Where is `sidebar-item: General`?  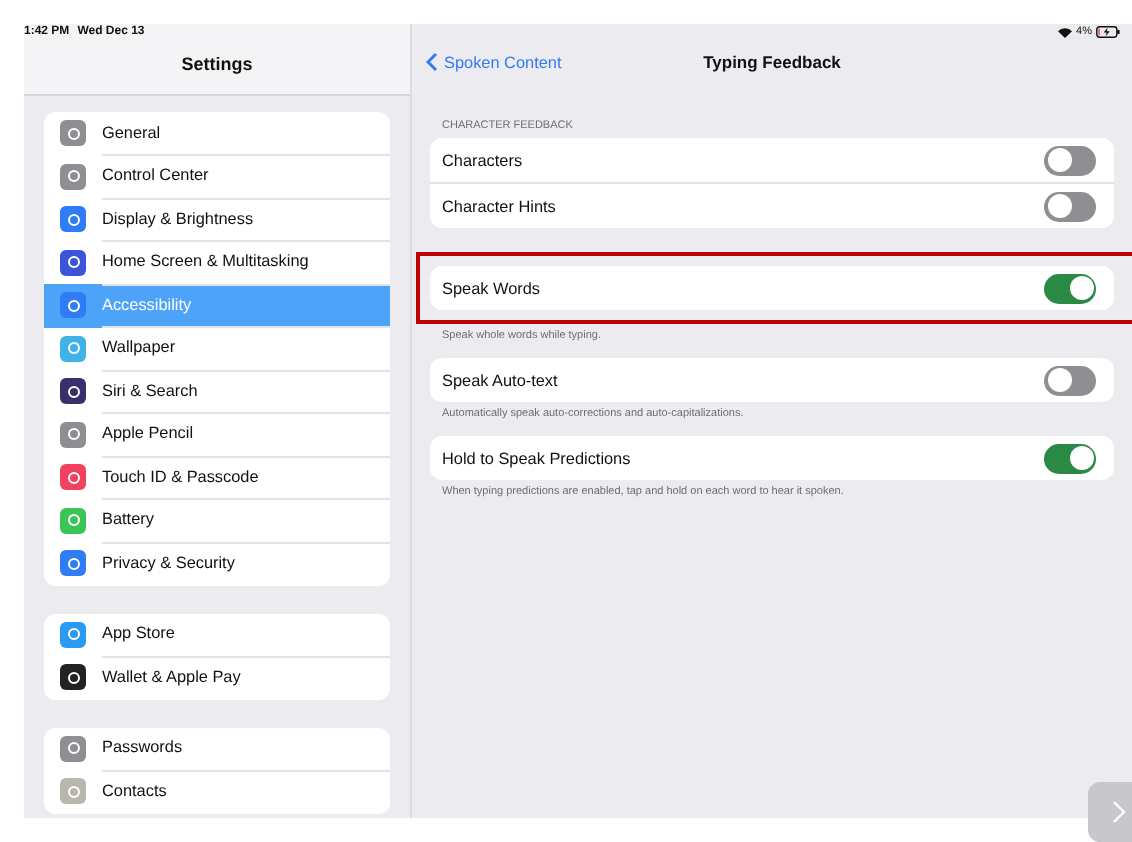 sidebar-item: General is located at coordinates (217, 133).